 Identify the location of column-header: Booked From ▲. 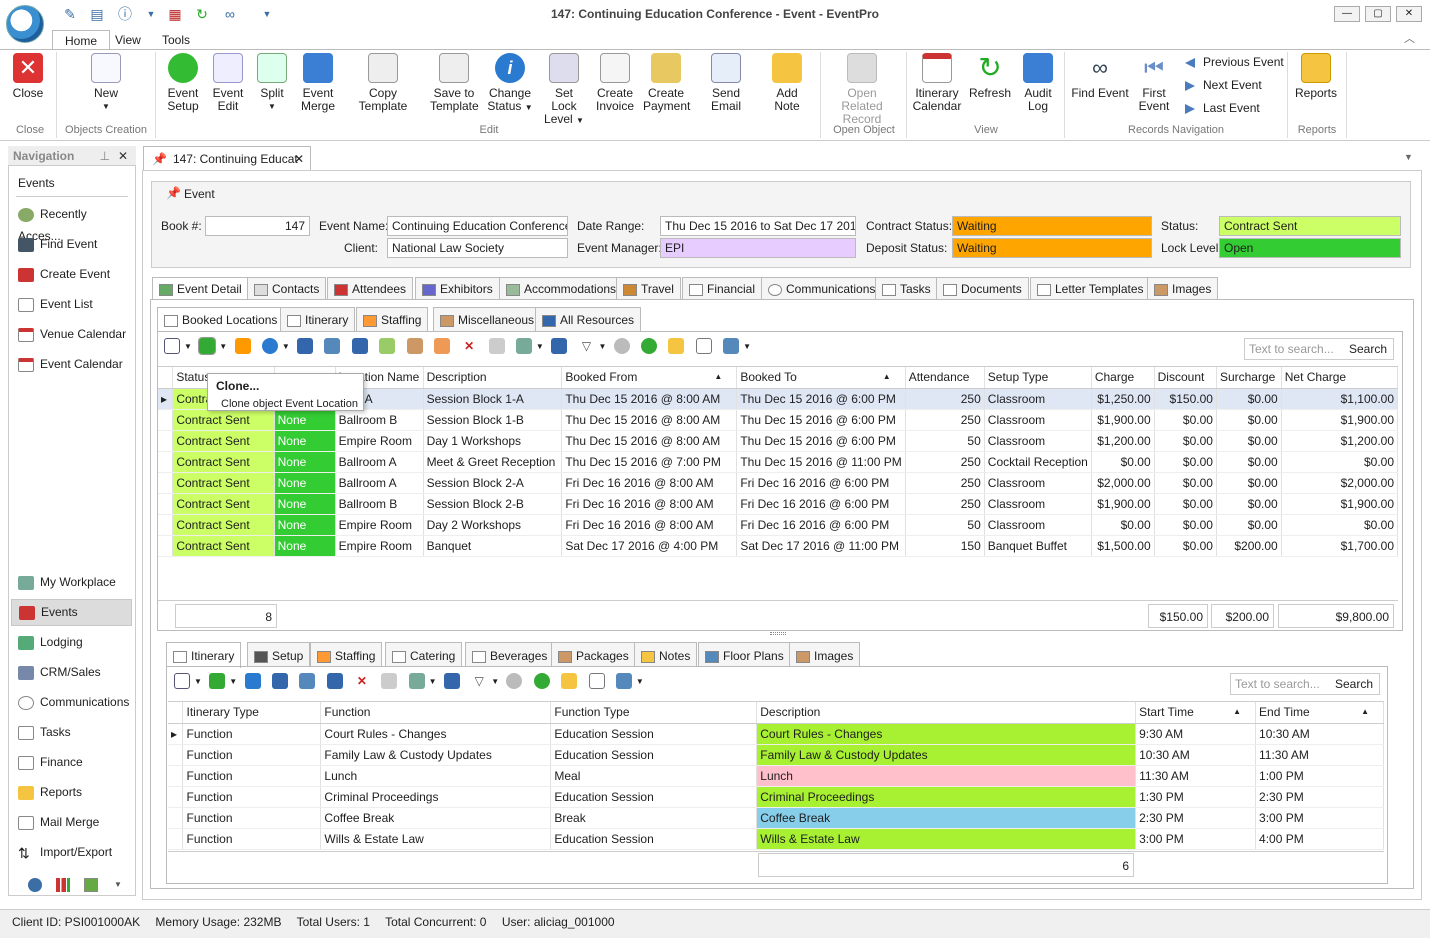
(649, 378).